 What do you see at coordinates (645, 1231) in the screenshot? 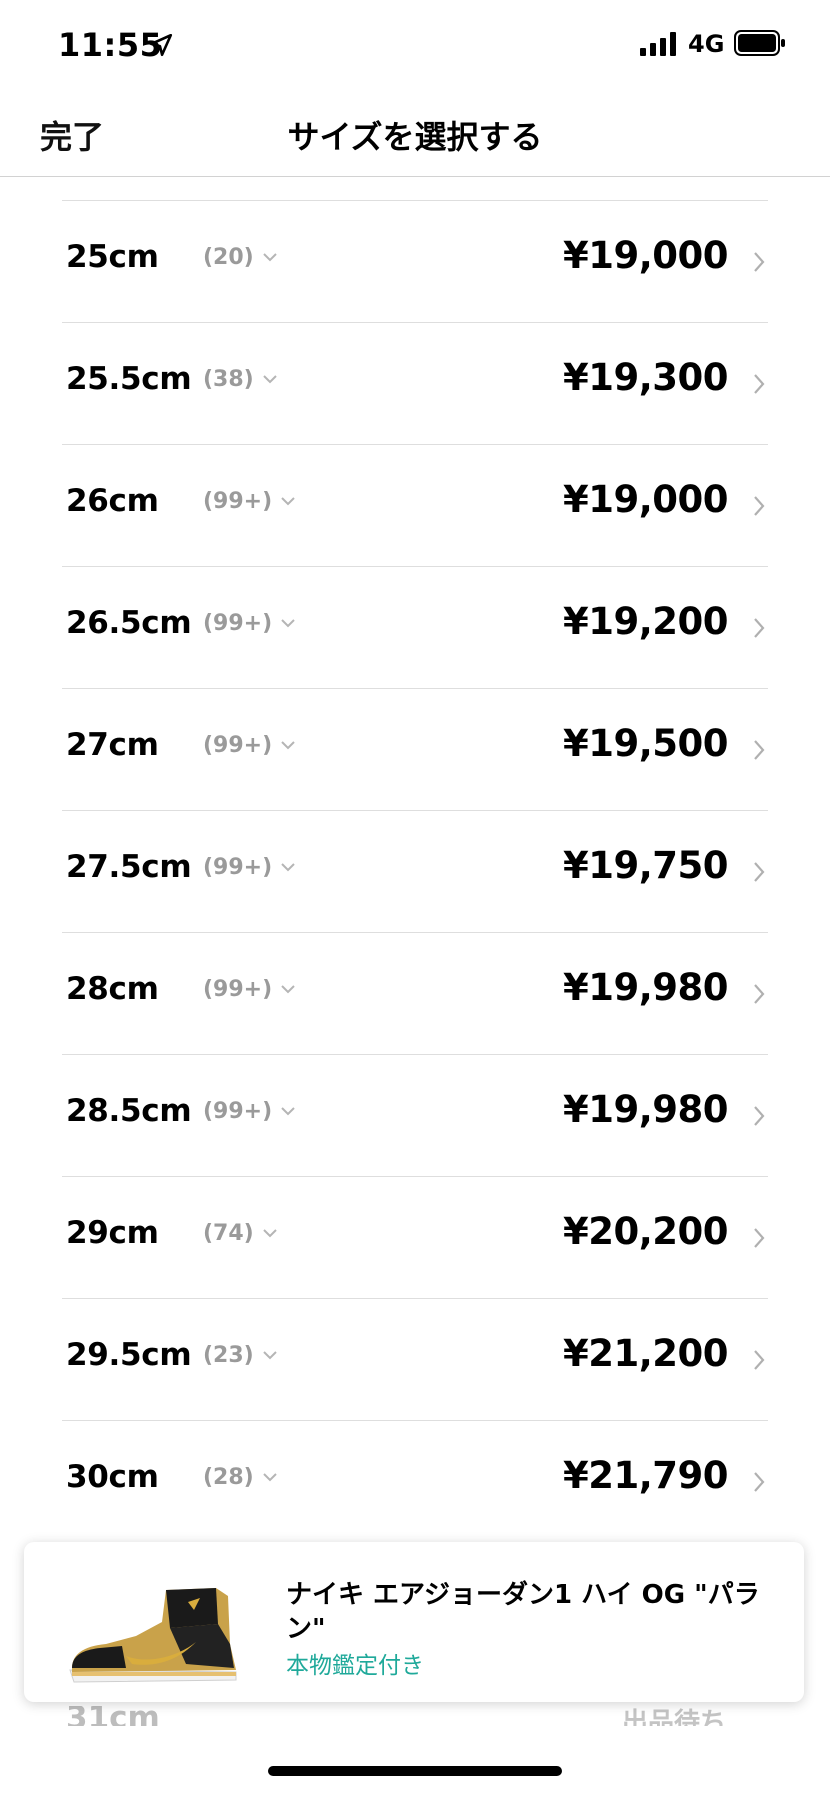
I see `price: ¥20,200` at bounding box center [645, 1231].